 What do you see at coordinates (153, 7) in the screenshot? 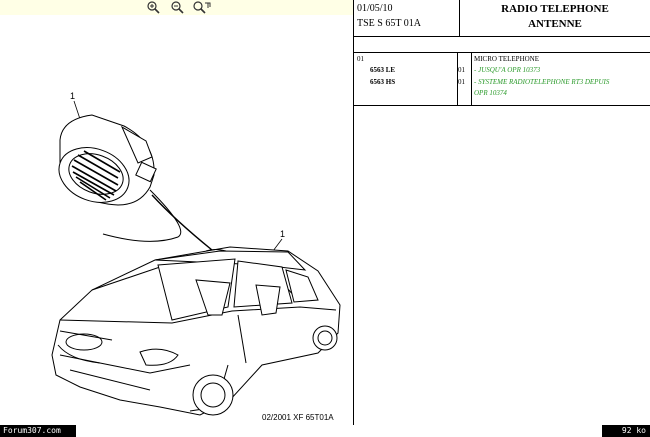
I see `zoom-in-icon` at bounding box center [153, 7].